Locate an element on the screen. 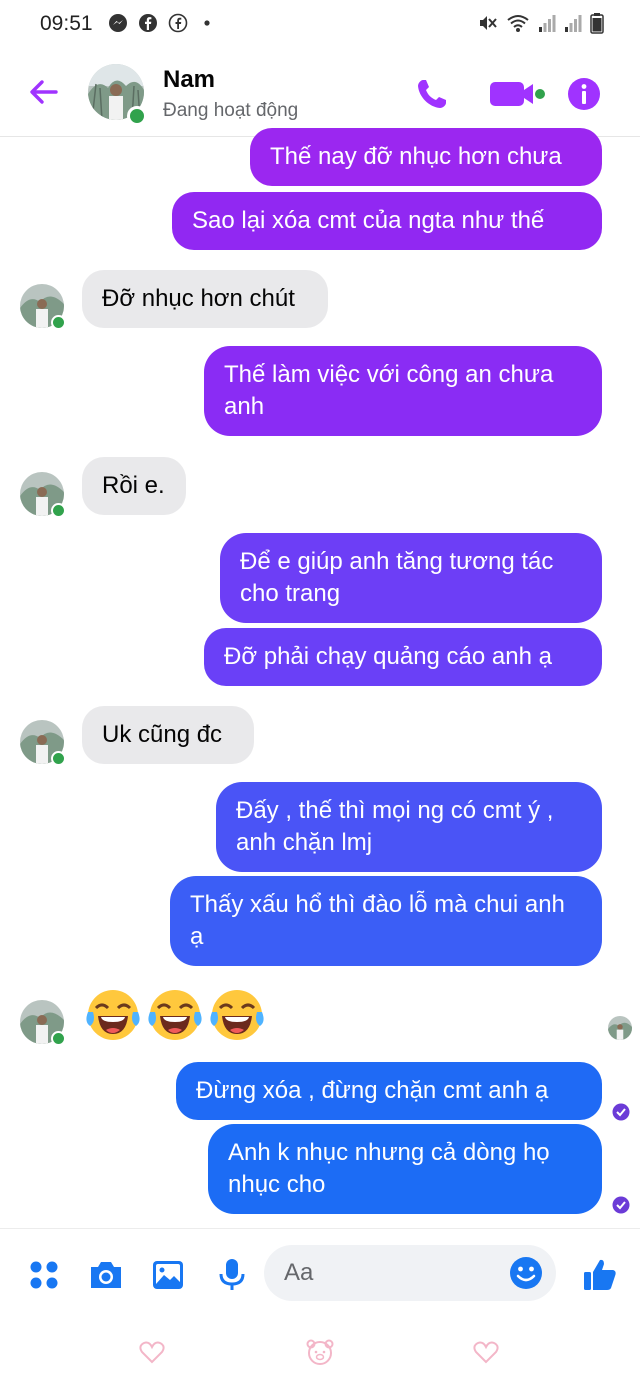 The width and height of the screenshot is (640, 1386). status-indicators is located at coordinates (541, 23).